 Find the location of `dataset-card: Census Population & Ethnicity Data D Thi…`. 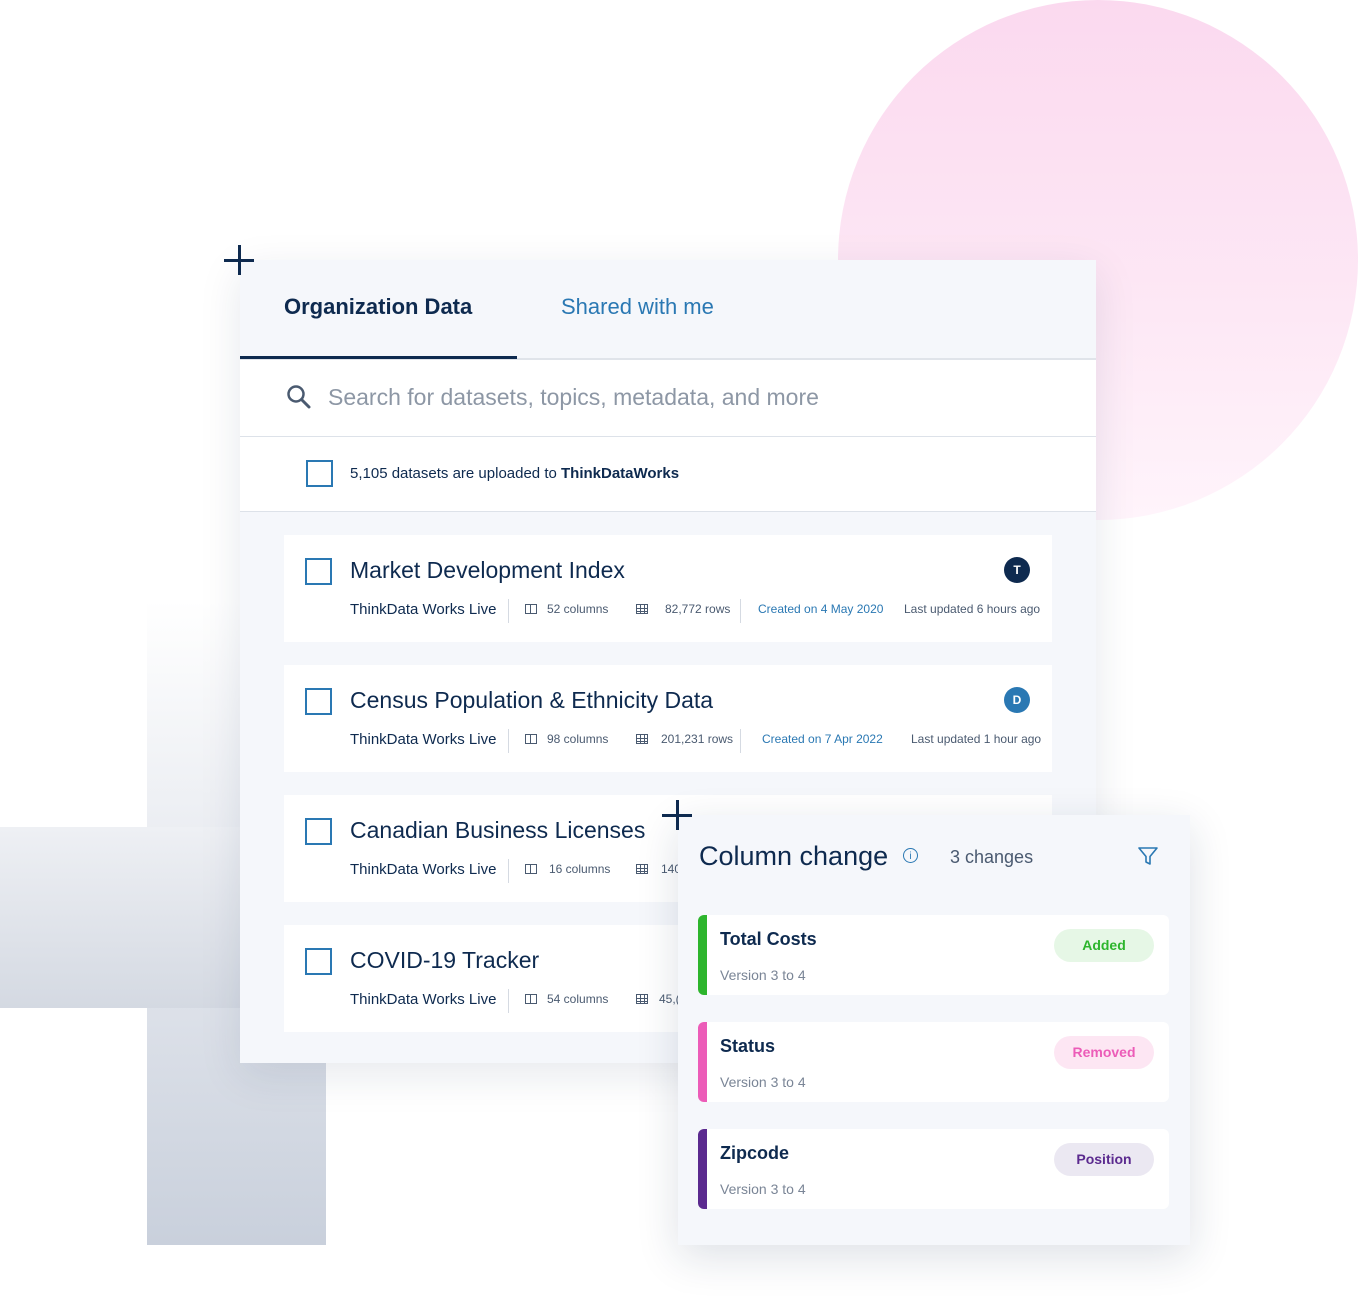

dataset-card: Census Population & Ethnicity Data D Thi… is located at coordinates (668, 718).